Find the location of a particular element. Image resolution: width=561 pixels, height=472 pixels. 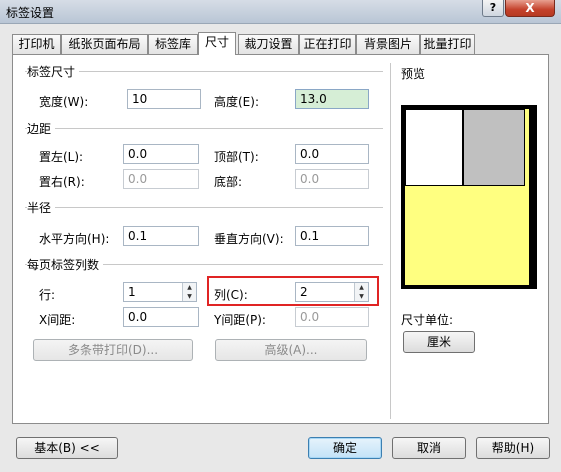

tab-printer: 打印机 is located at coordinates (36, 44).